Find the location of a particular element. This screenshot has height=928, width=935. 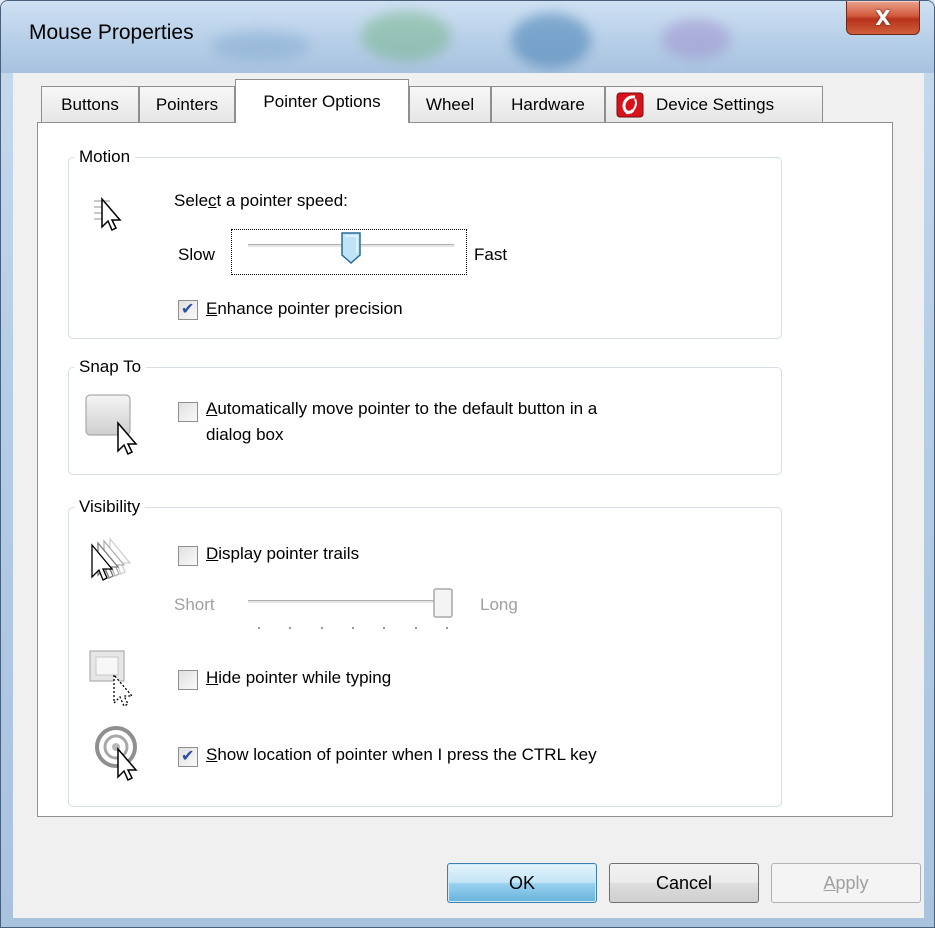

tab-label: Pointer Options is located at coordinates (322, 101).